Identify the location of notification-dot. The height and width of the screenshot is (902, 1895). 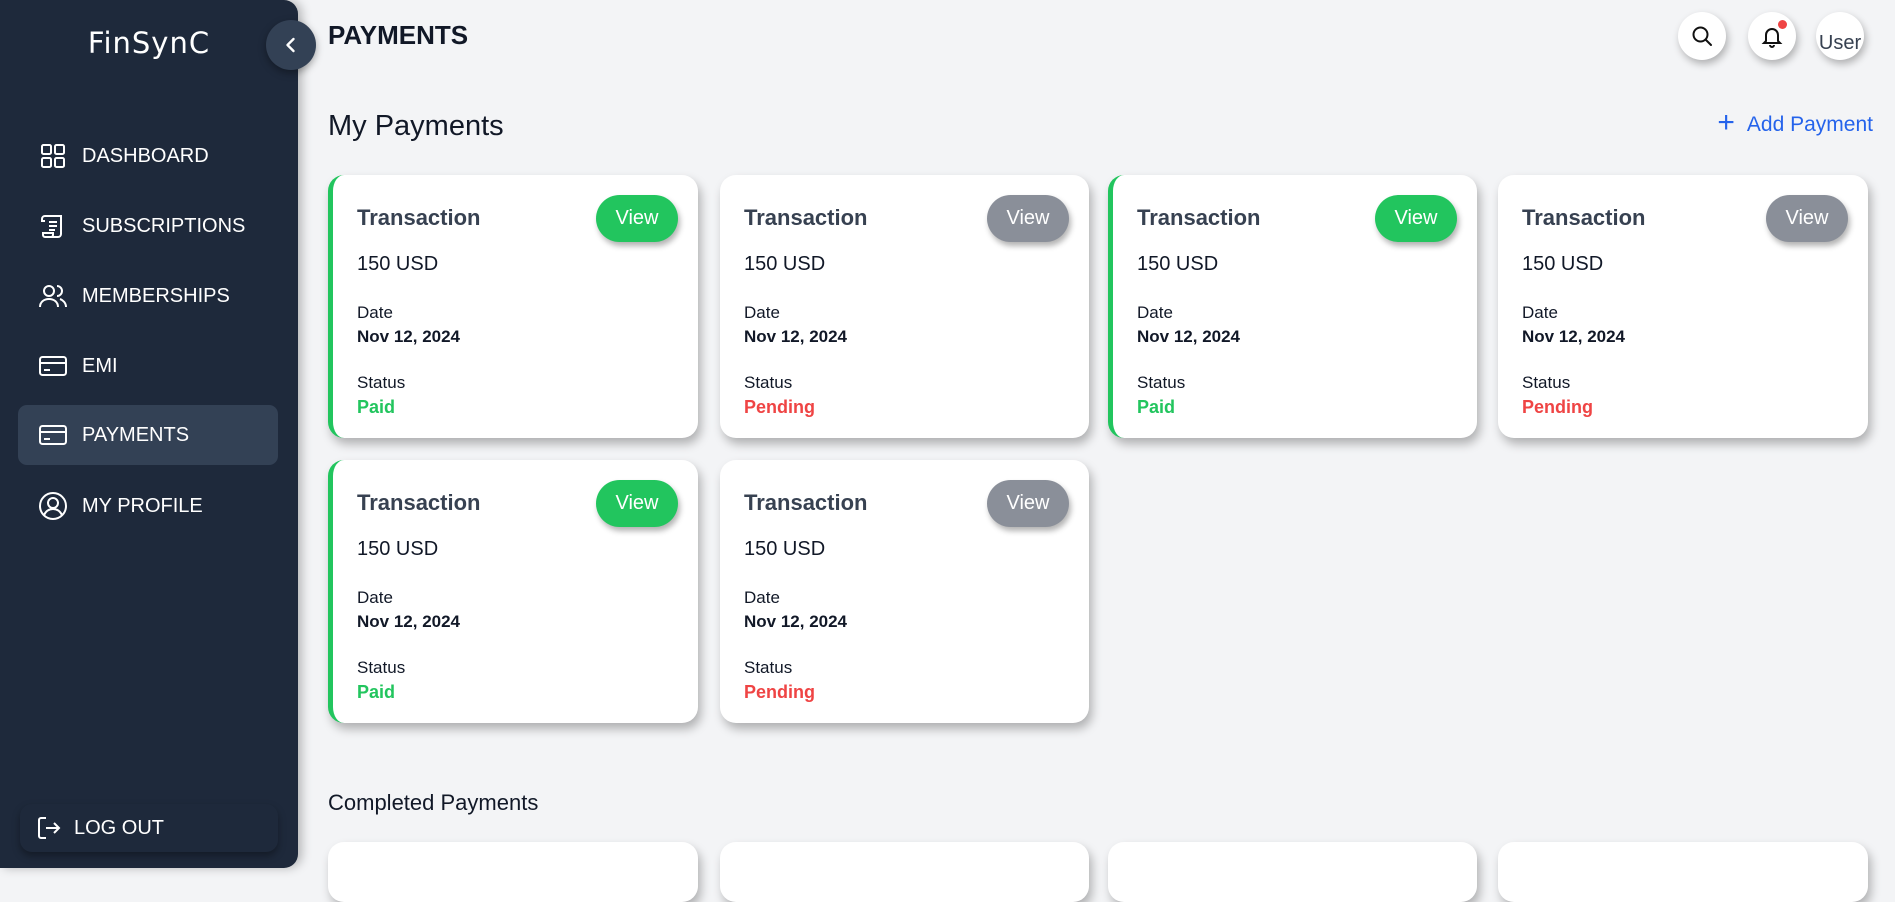
(1782, 24).